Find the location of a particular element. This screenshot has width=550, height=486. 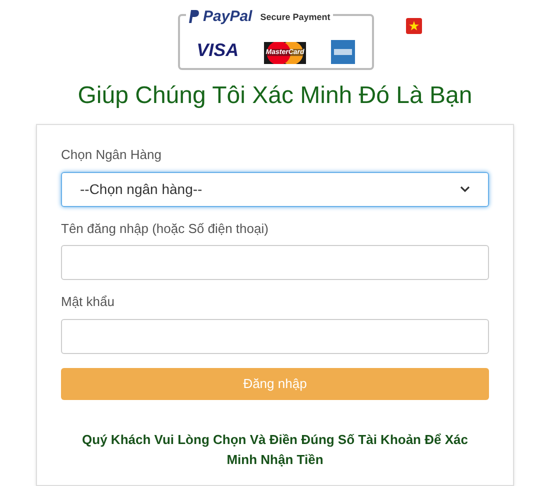

paypal-logo-icon is located at coordinates (194, 17).